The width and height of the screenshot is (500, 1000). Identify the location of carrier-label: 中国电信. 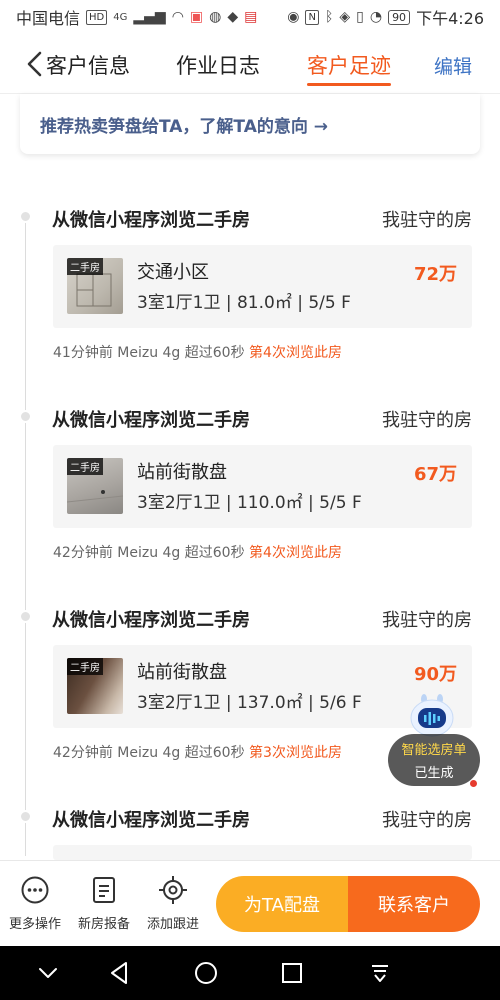
(48, 18).